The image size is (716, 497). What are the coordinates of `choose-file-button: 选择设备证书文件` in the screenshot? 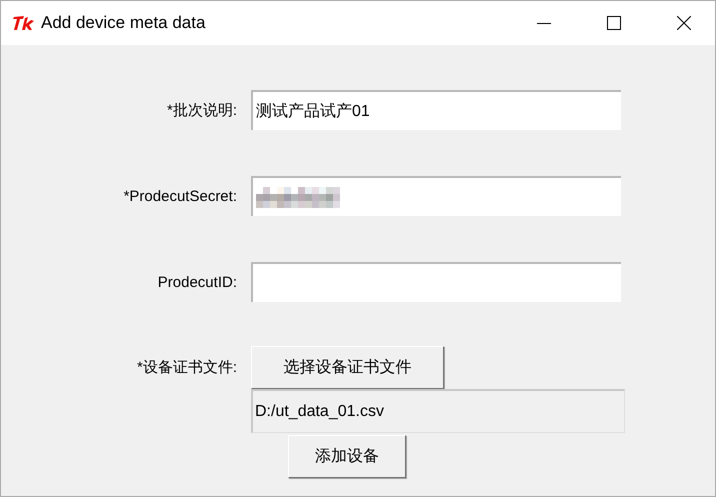 It's located at (347, 367).